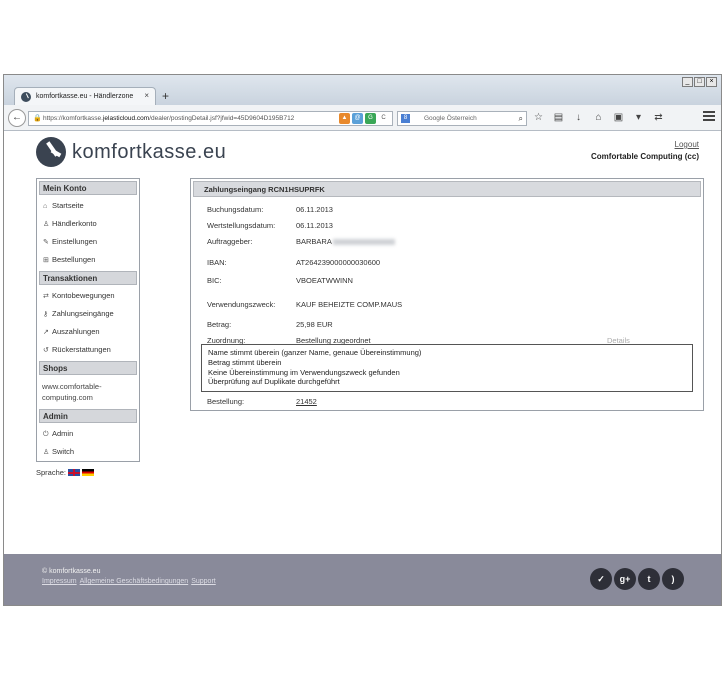  What do you see at coordinates (687, 82) in the screenshot?
I see `minimize-button: _` at bounding box center [687, 82].